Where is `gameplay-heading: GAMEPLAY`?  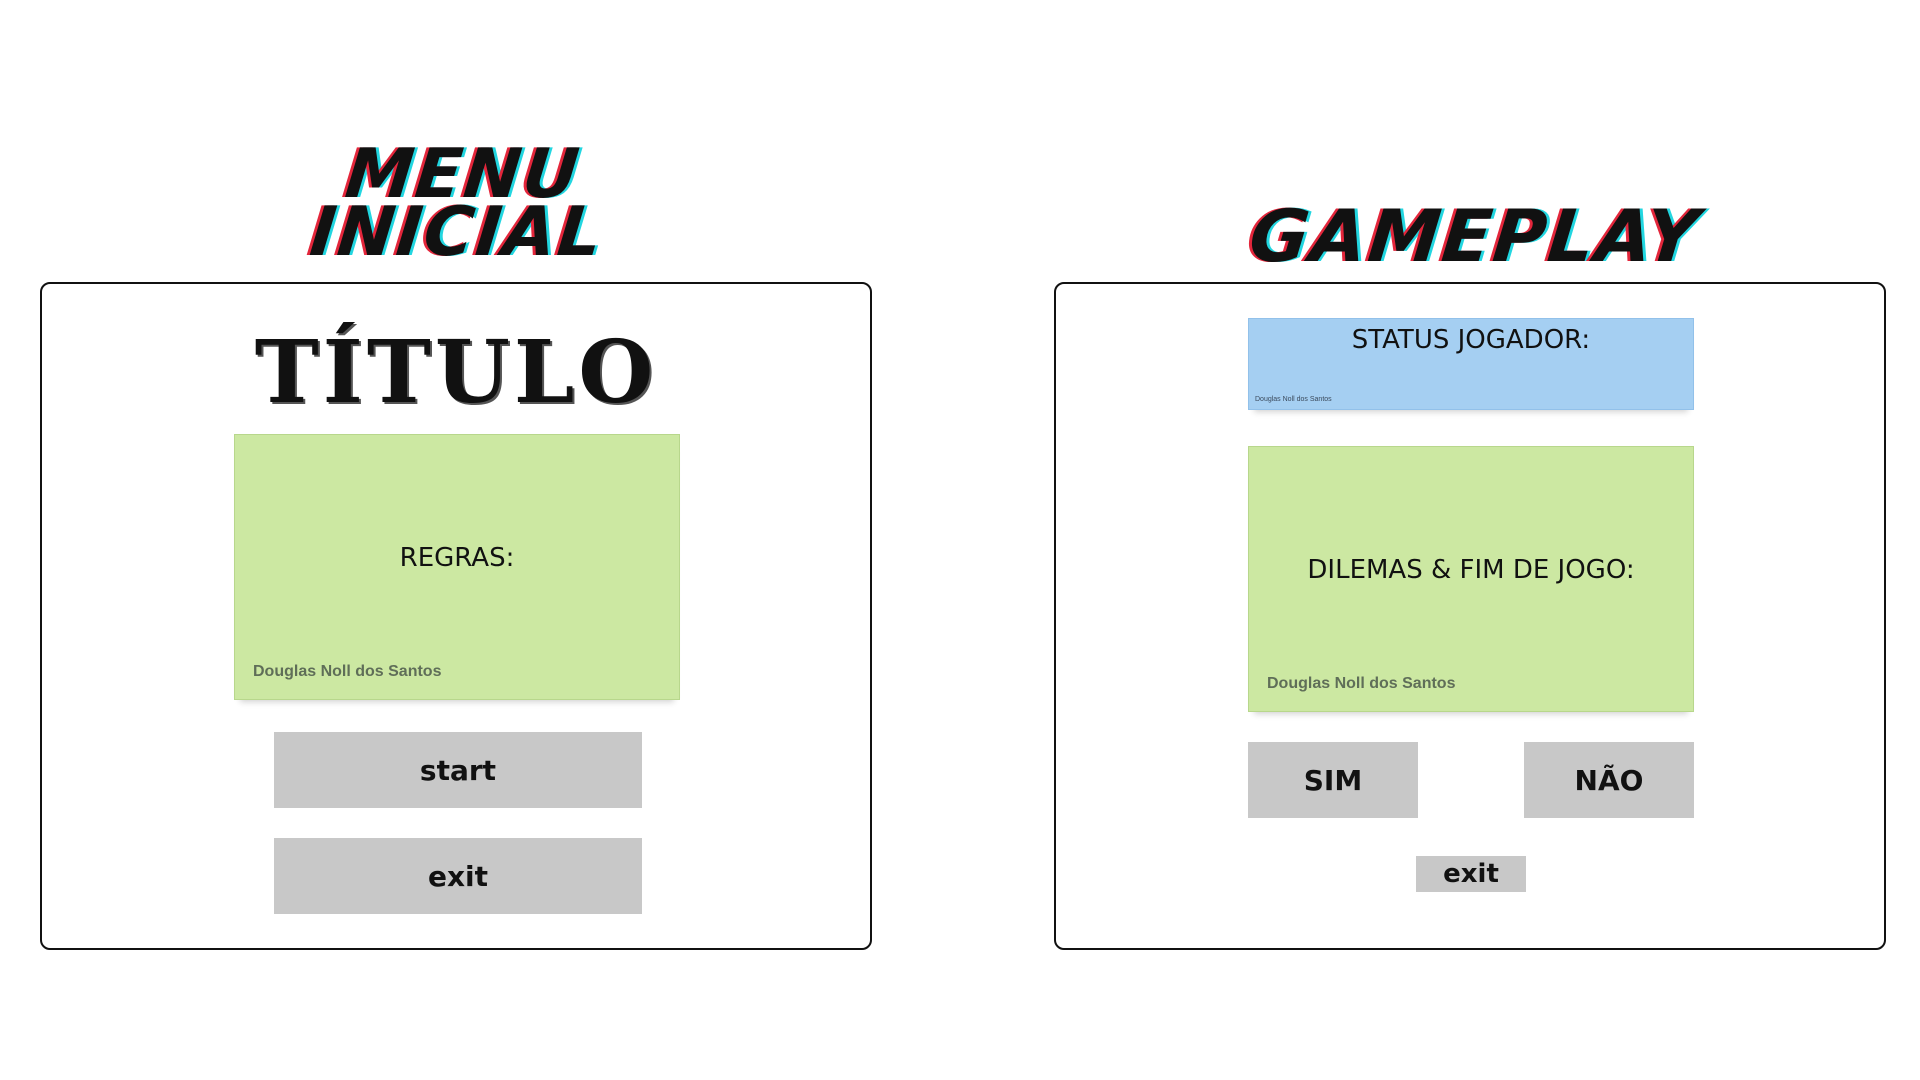 gameplay-heading: GAMEPLAY is located at coordinates (1475, 236).